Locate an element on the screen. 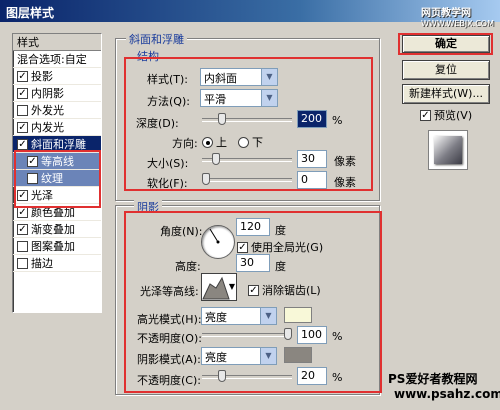  shadow-opacity-slider is located at coordinates (247, 377).